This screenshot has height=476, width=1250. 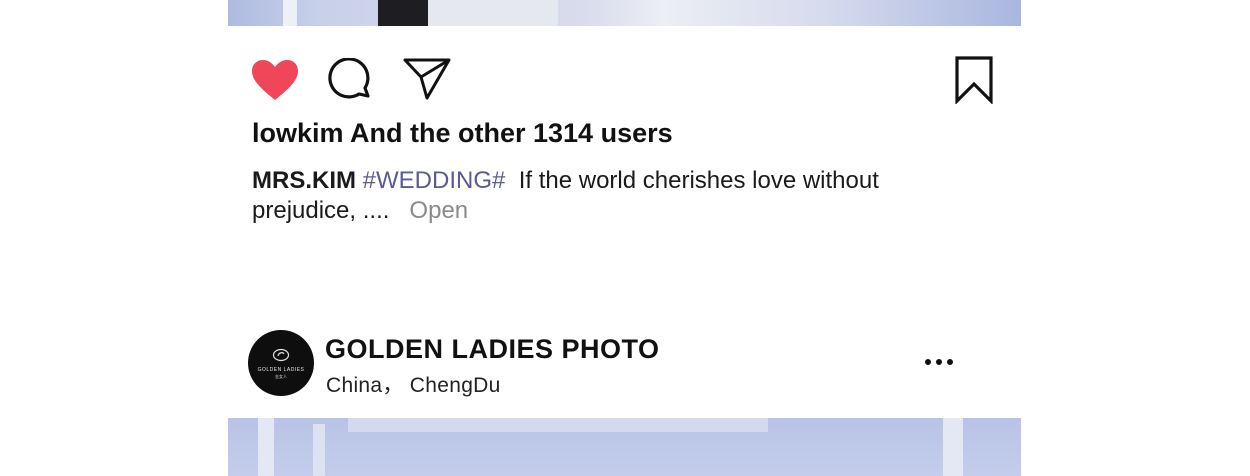 What do you see at coordinates (413, 384) in the screenshot?
I see `account-location: China， ChengDu` at bounding box center [413, 384].